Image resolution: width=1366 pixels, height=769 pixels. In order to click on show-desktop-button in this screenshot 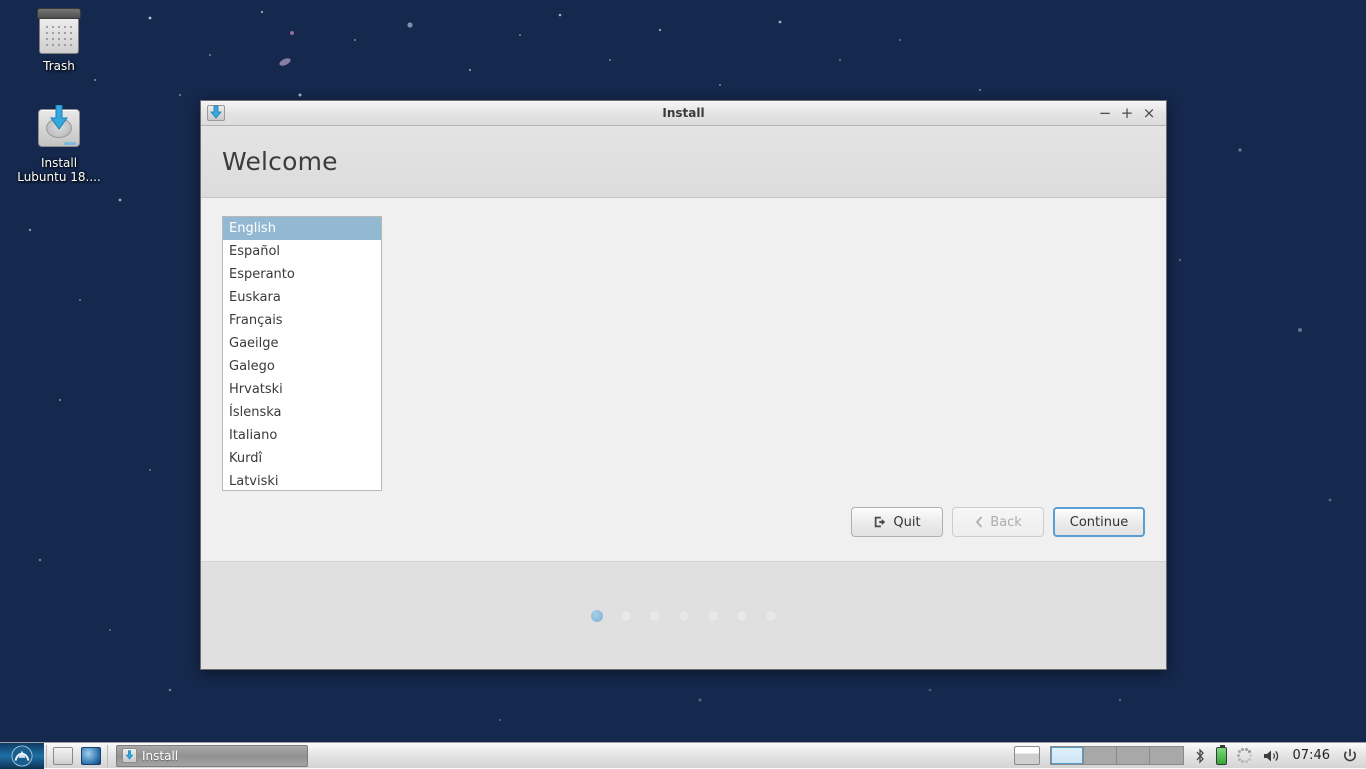, I will do `click(1027, 756)`.